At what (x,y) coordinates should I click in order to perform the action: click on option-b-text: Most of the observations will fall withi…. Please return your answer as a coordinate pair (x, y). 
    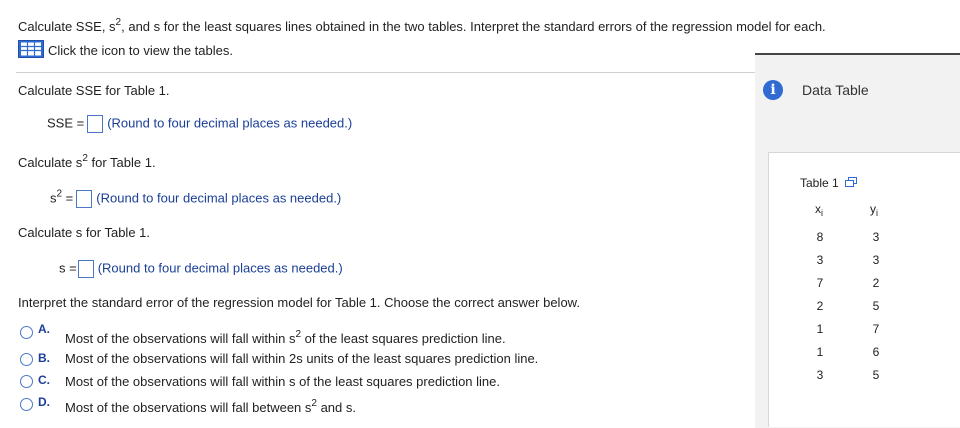
    Looking at the image, I should click on (301, 358).